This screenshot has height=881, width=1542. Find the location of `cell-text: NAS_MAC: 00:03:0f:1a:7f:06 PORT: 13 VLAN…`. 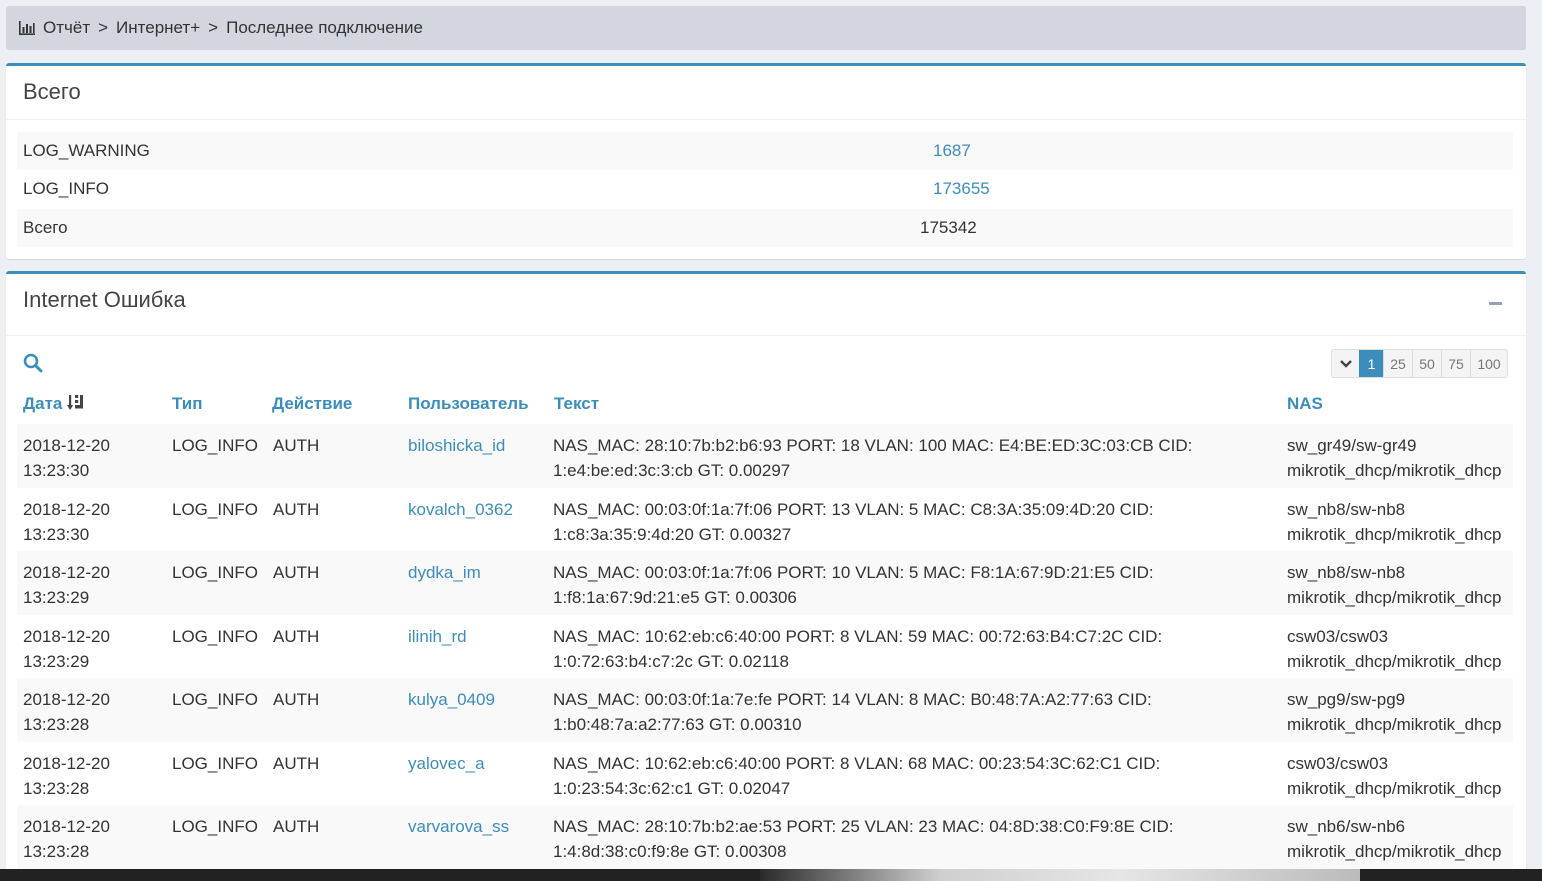

cell-text: NAS_MAC: 00:03:0f:1a:7f:06 PORT: 13 VLAN… is located at coordinates (853, 522).